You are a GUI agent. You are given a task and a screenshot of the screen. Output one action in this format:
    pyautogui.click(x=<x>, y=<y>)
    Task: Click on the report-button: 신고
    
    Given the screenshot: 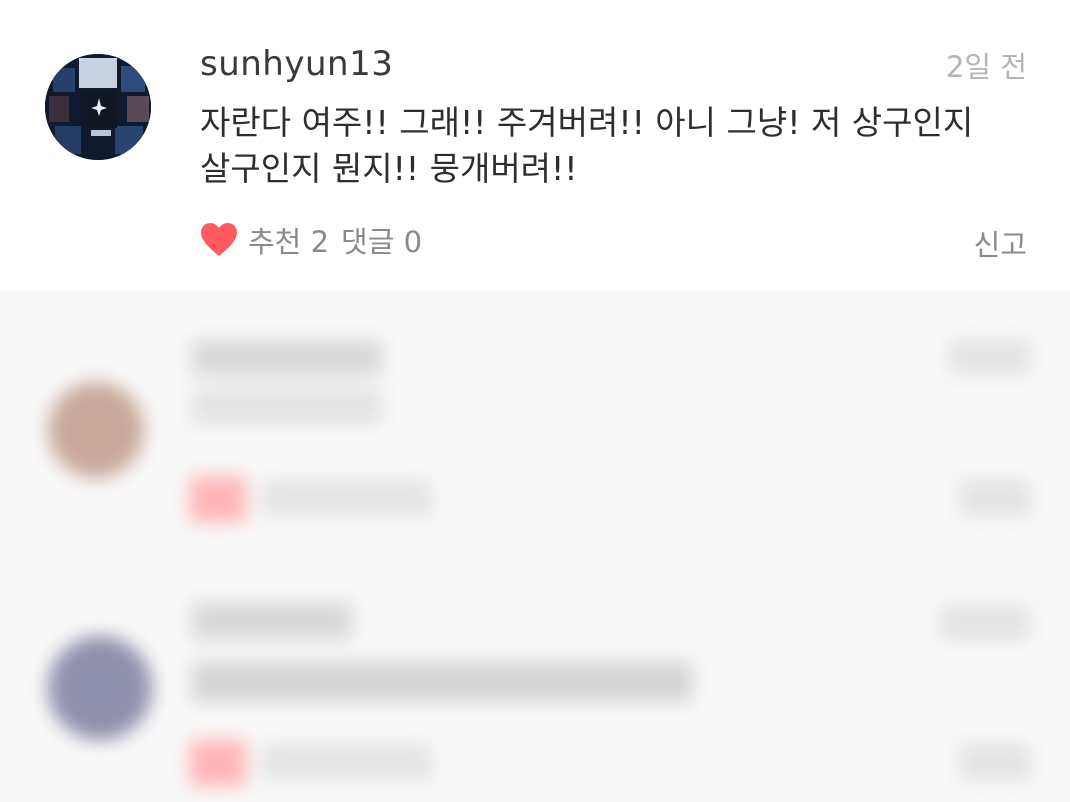 What is the action you would take?
    pyautogui.click(x=1000, y=243)
    